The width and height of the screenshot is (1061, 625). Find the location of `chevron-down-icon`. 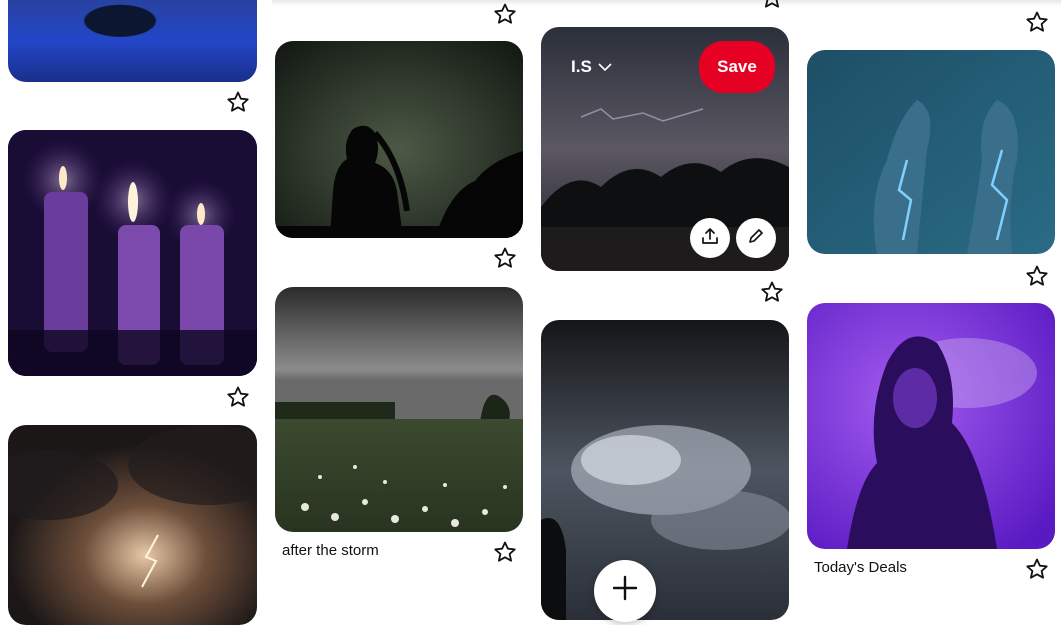

chevron-down-icon is located at coordinates (605, 67).